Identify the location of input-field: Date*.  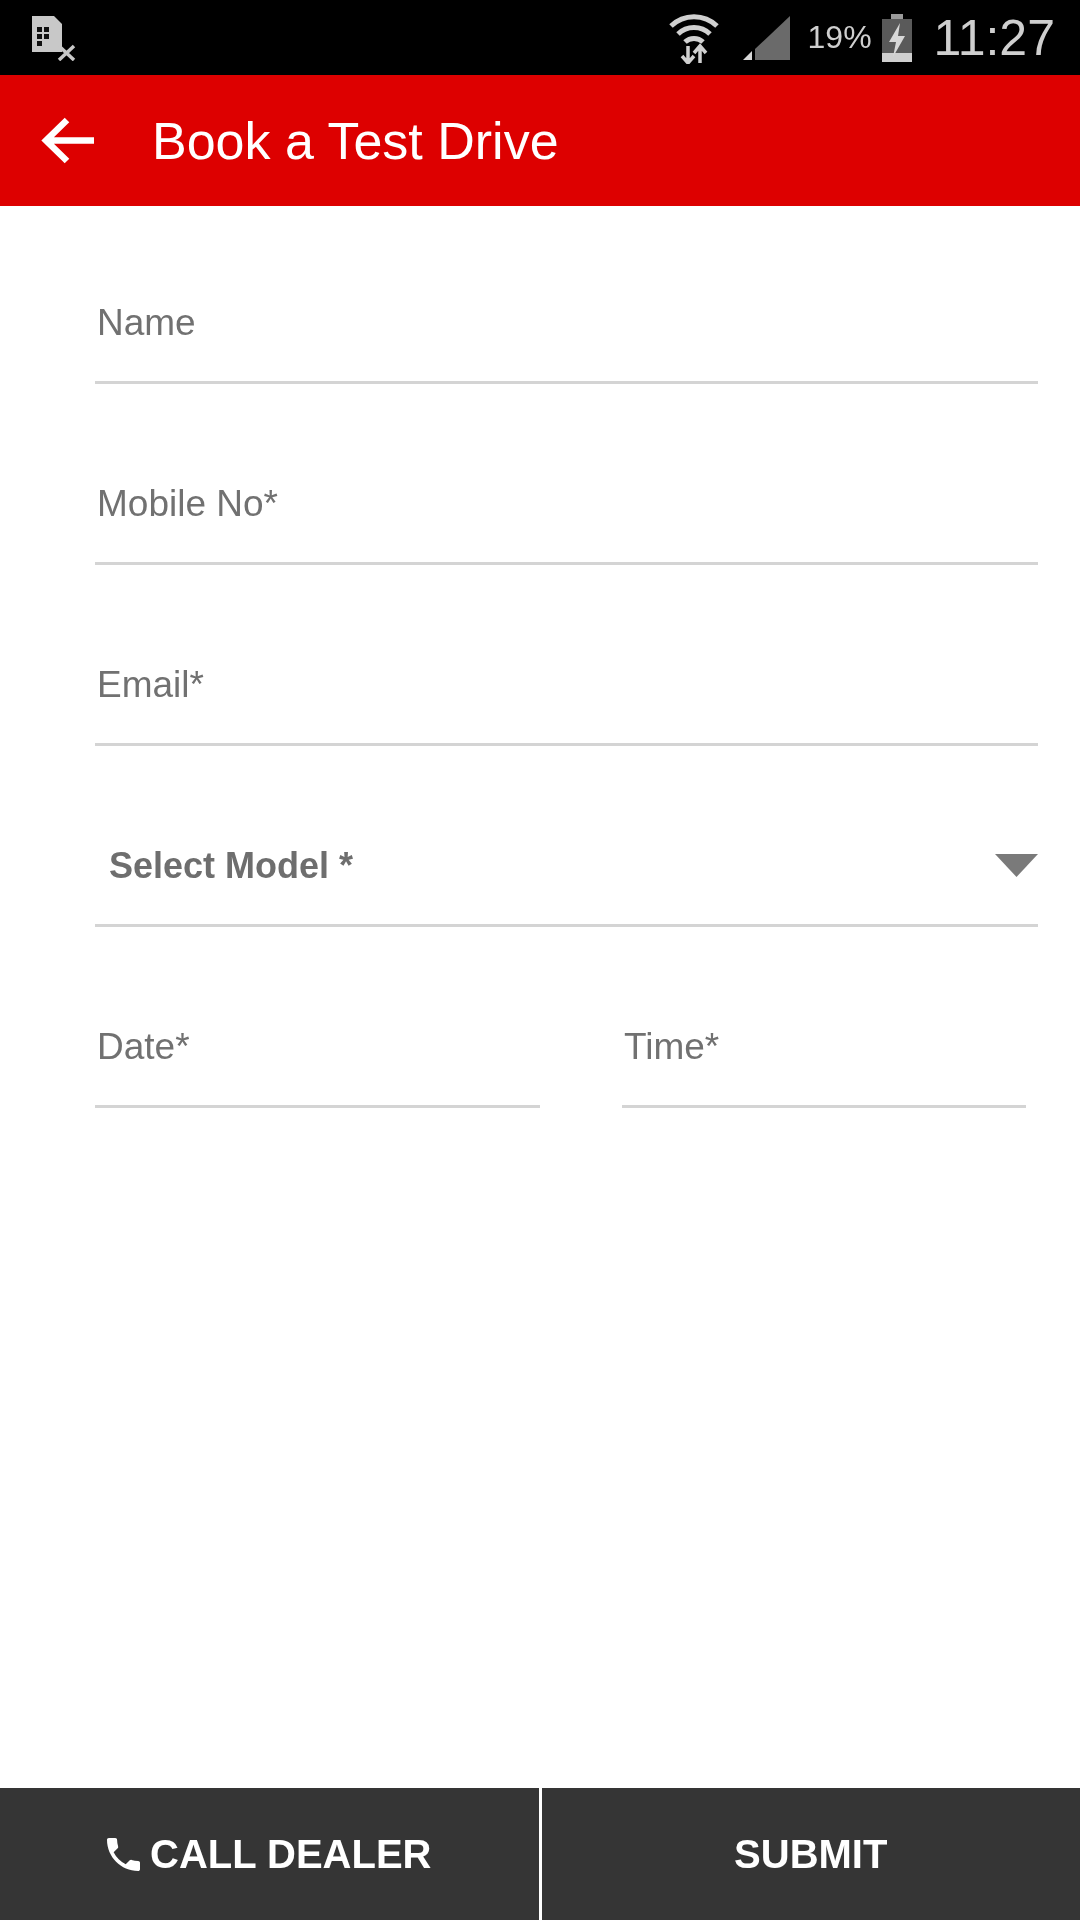
(317, 1058).